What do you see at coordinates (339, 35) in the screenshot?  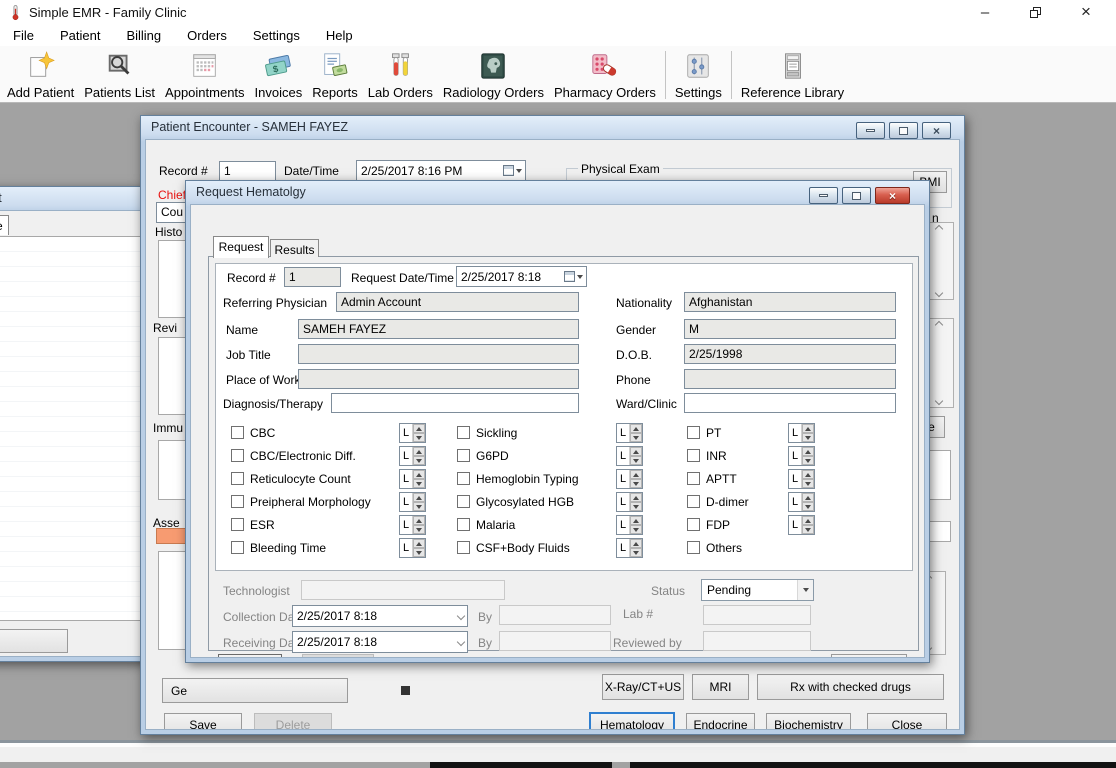 I see `menu-help: Help` at bounding box center [339, 35].